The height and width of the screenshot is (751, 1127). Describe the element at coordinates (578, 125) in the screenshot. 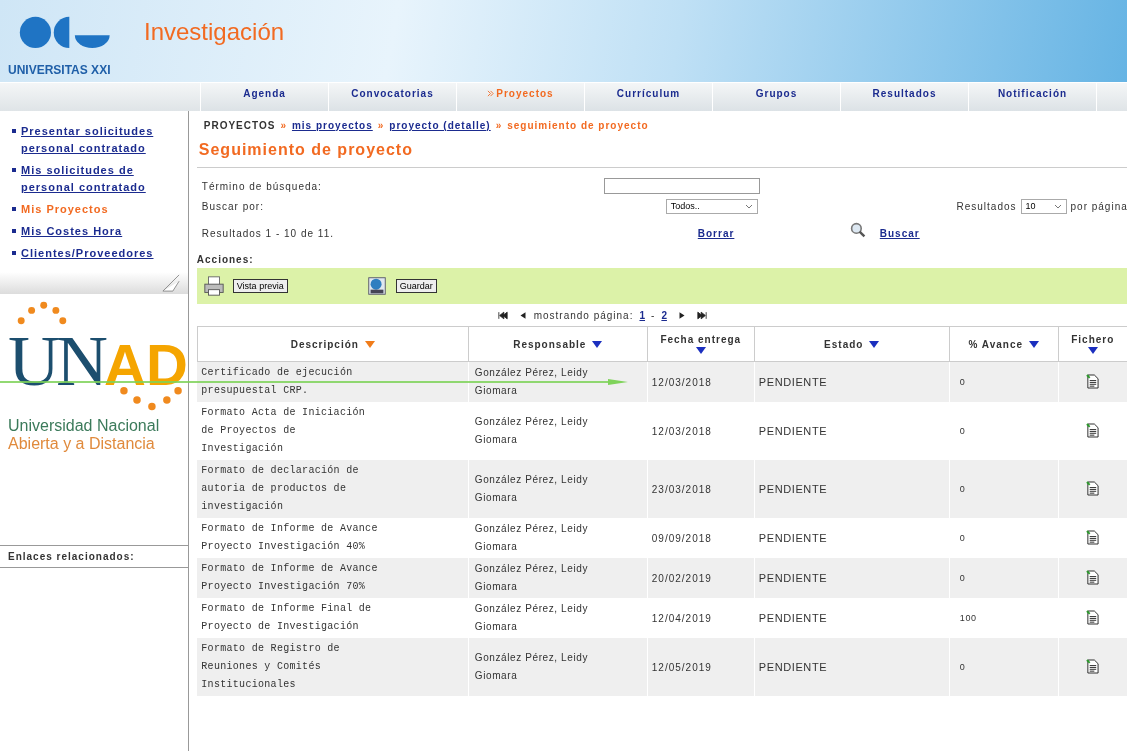

I see `breadcrumb-current: seguimiento de proyecto` at that location.